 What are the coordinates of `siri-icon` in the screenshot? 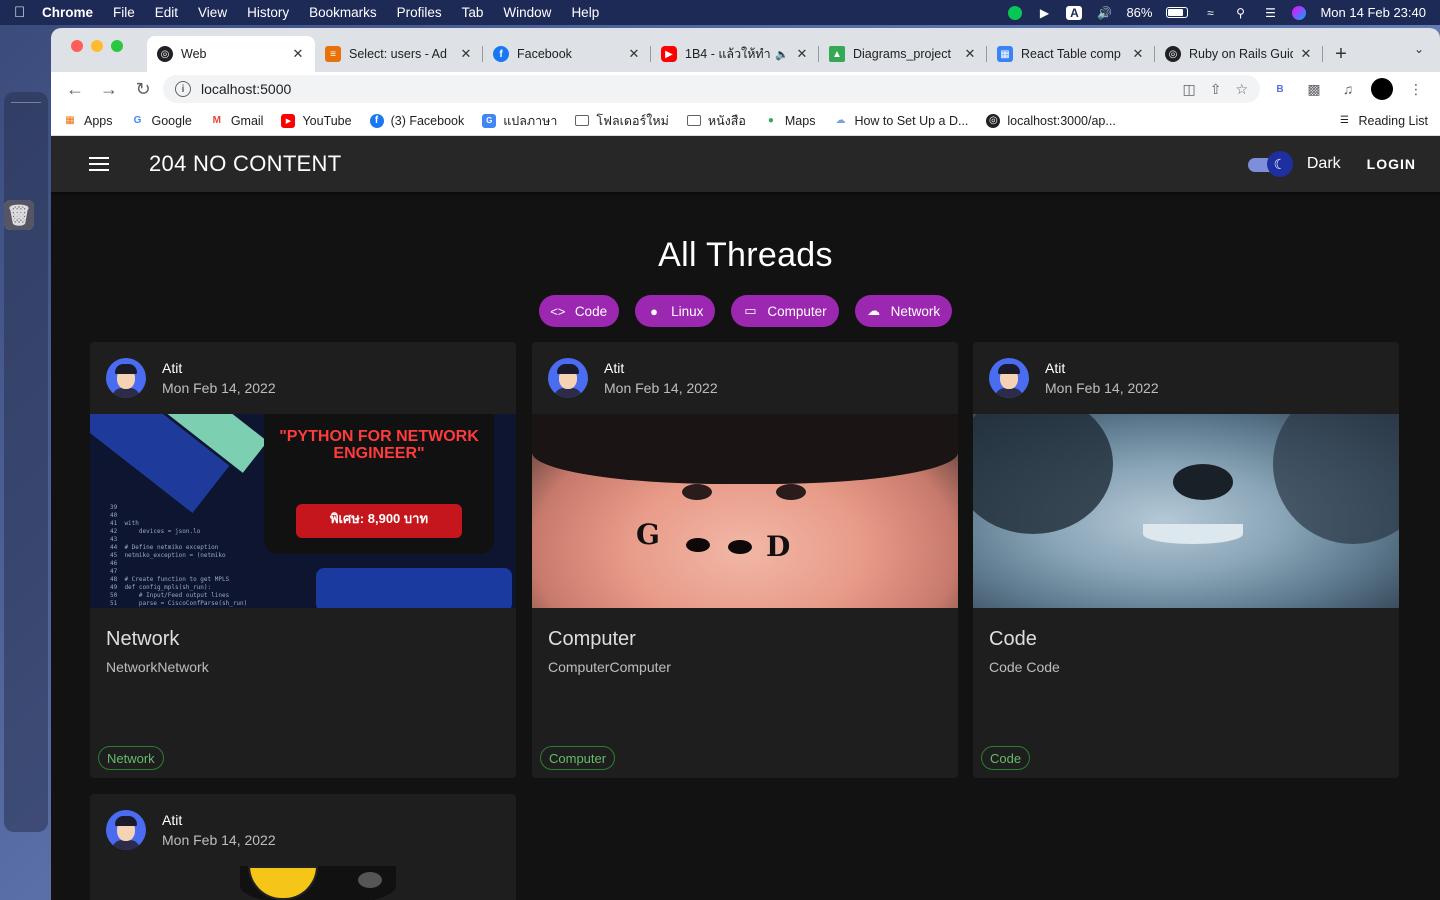 It's located at (1299, 12).